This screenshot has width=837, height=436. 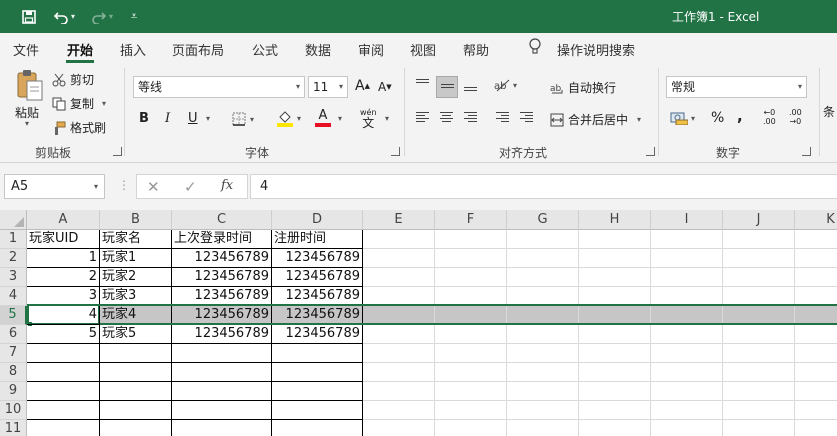 I want to click on phonetic-dropdown-icon: ▾, so click(x=387, y=118).